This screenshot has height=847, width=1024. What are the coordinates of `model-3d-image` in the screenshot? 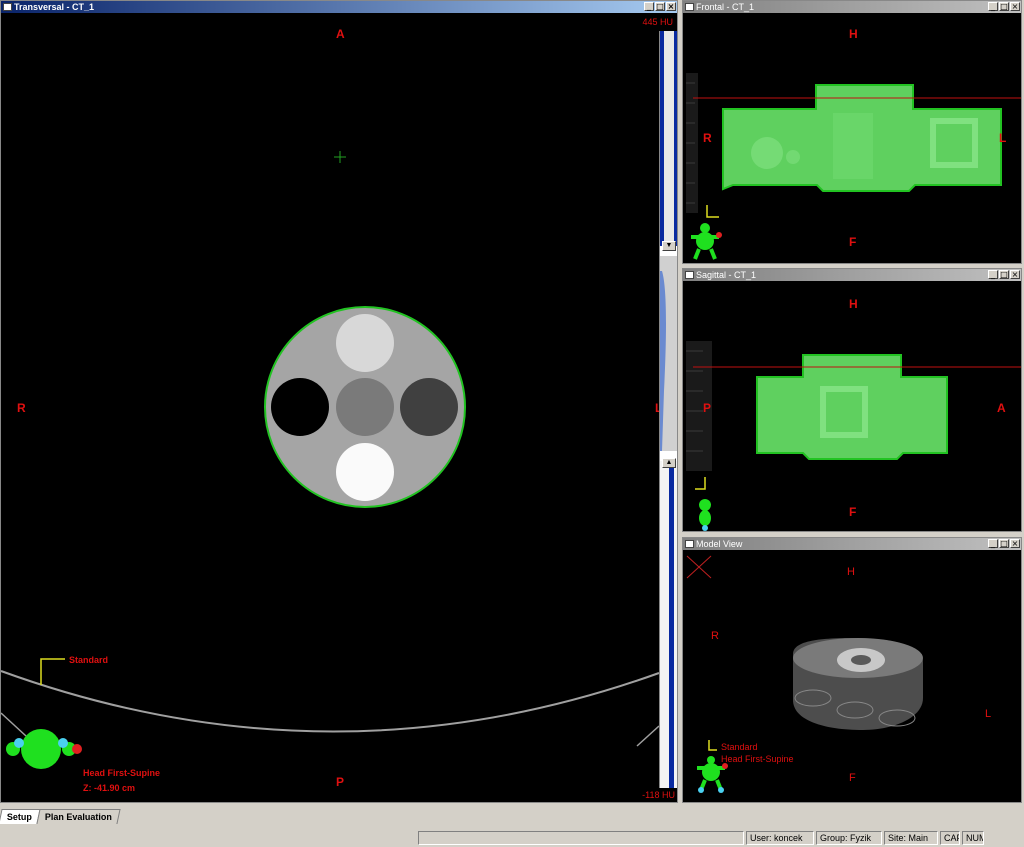 It's located at (852, 676).